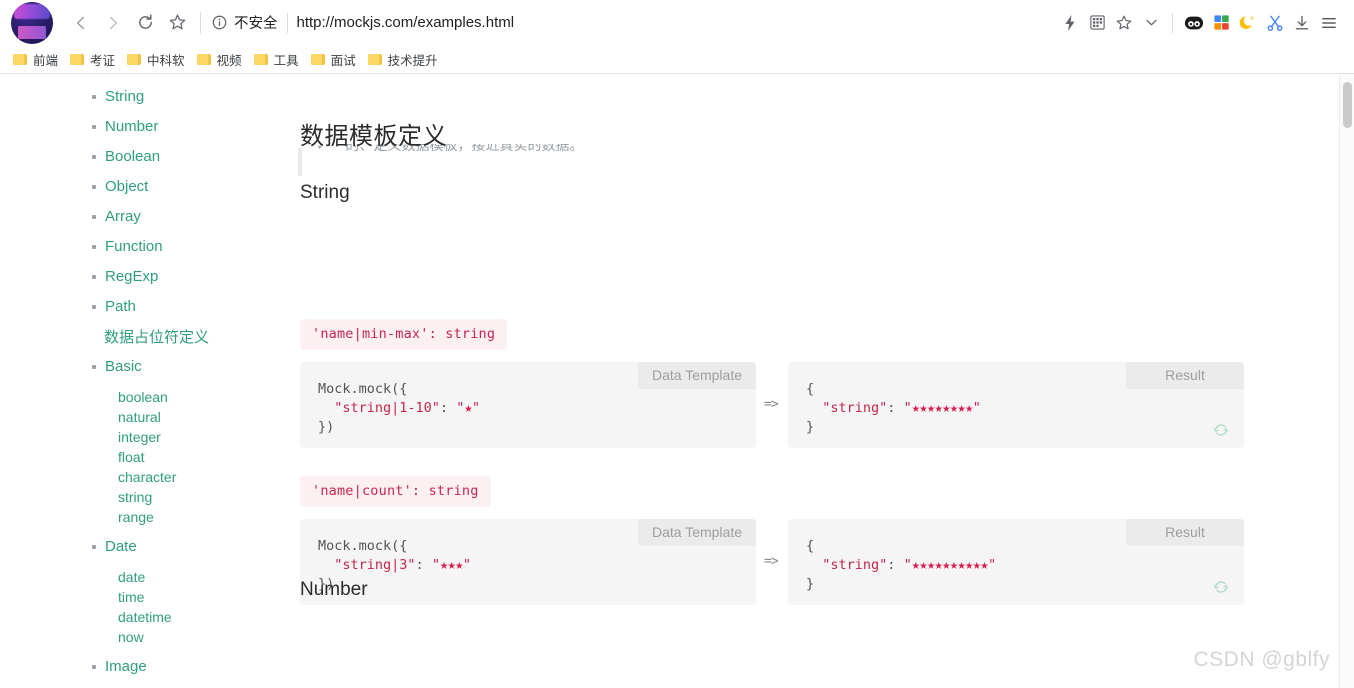 The width and height of the screenshot is (1354, 688). What do you see at coordinates (1347, 105) in the screenshot?
I see `page-scrollbar-thumb` at bounding box center [1347, 105].